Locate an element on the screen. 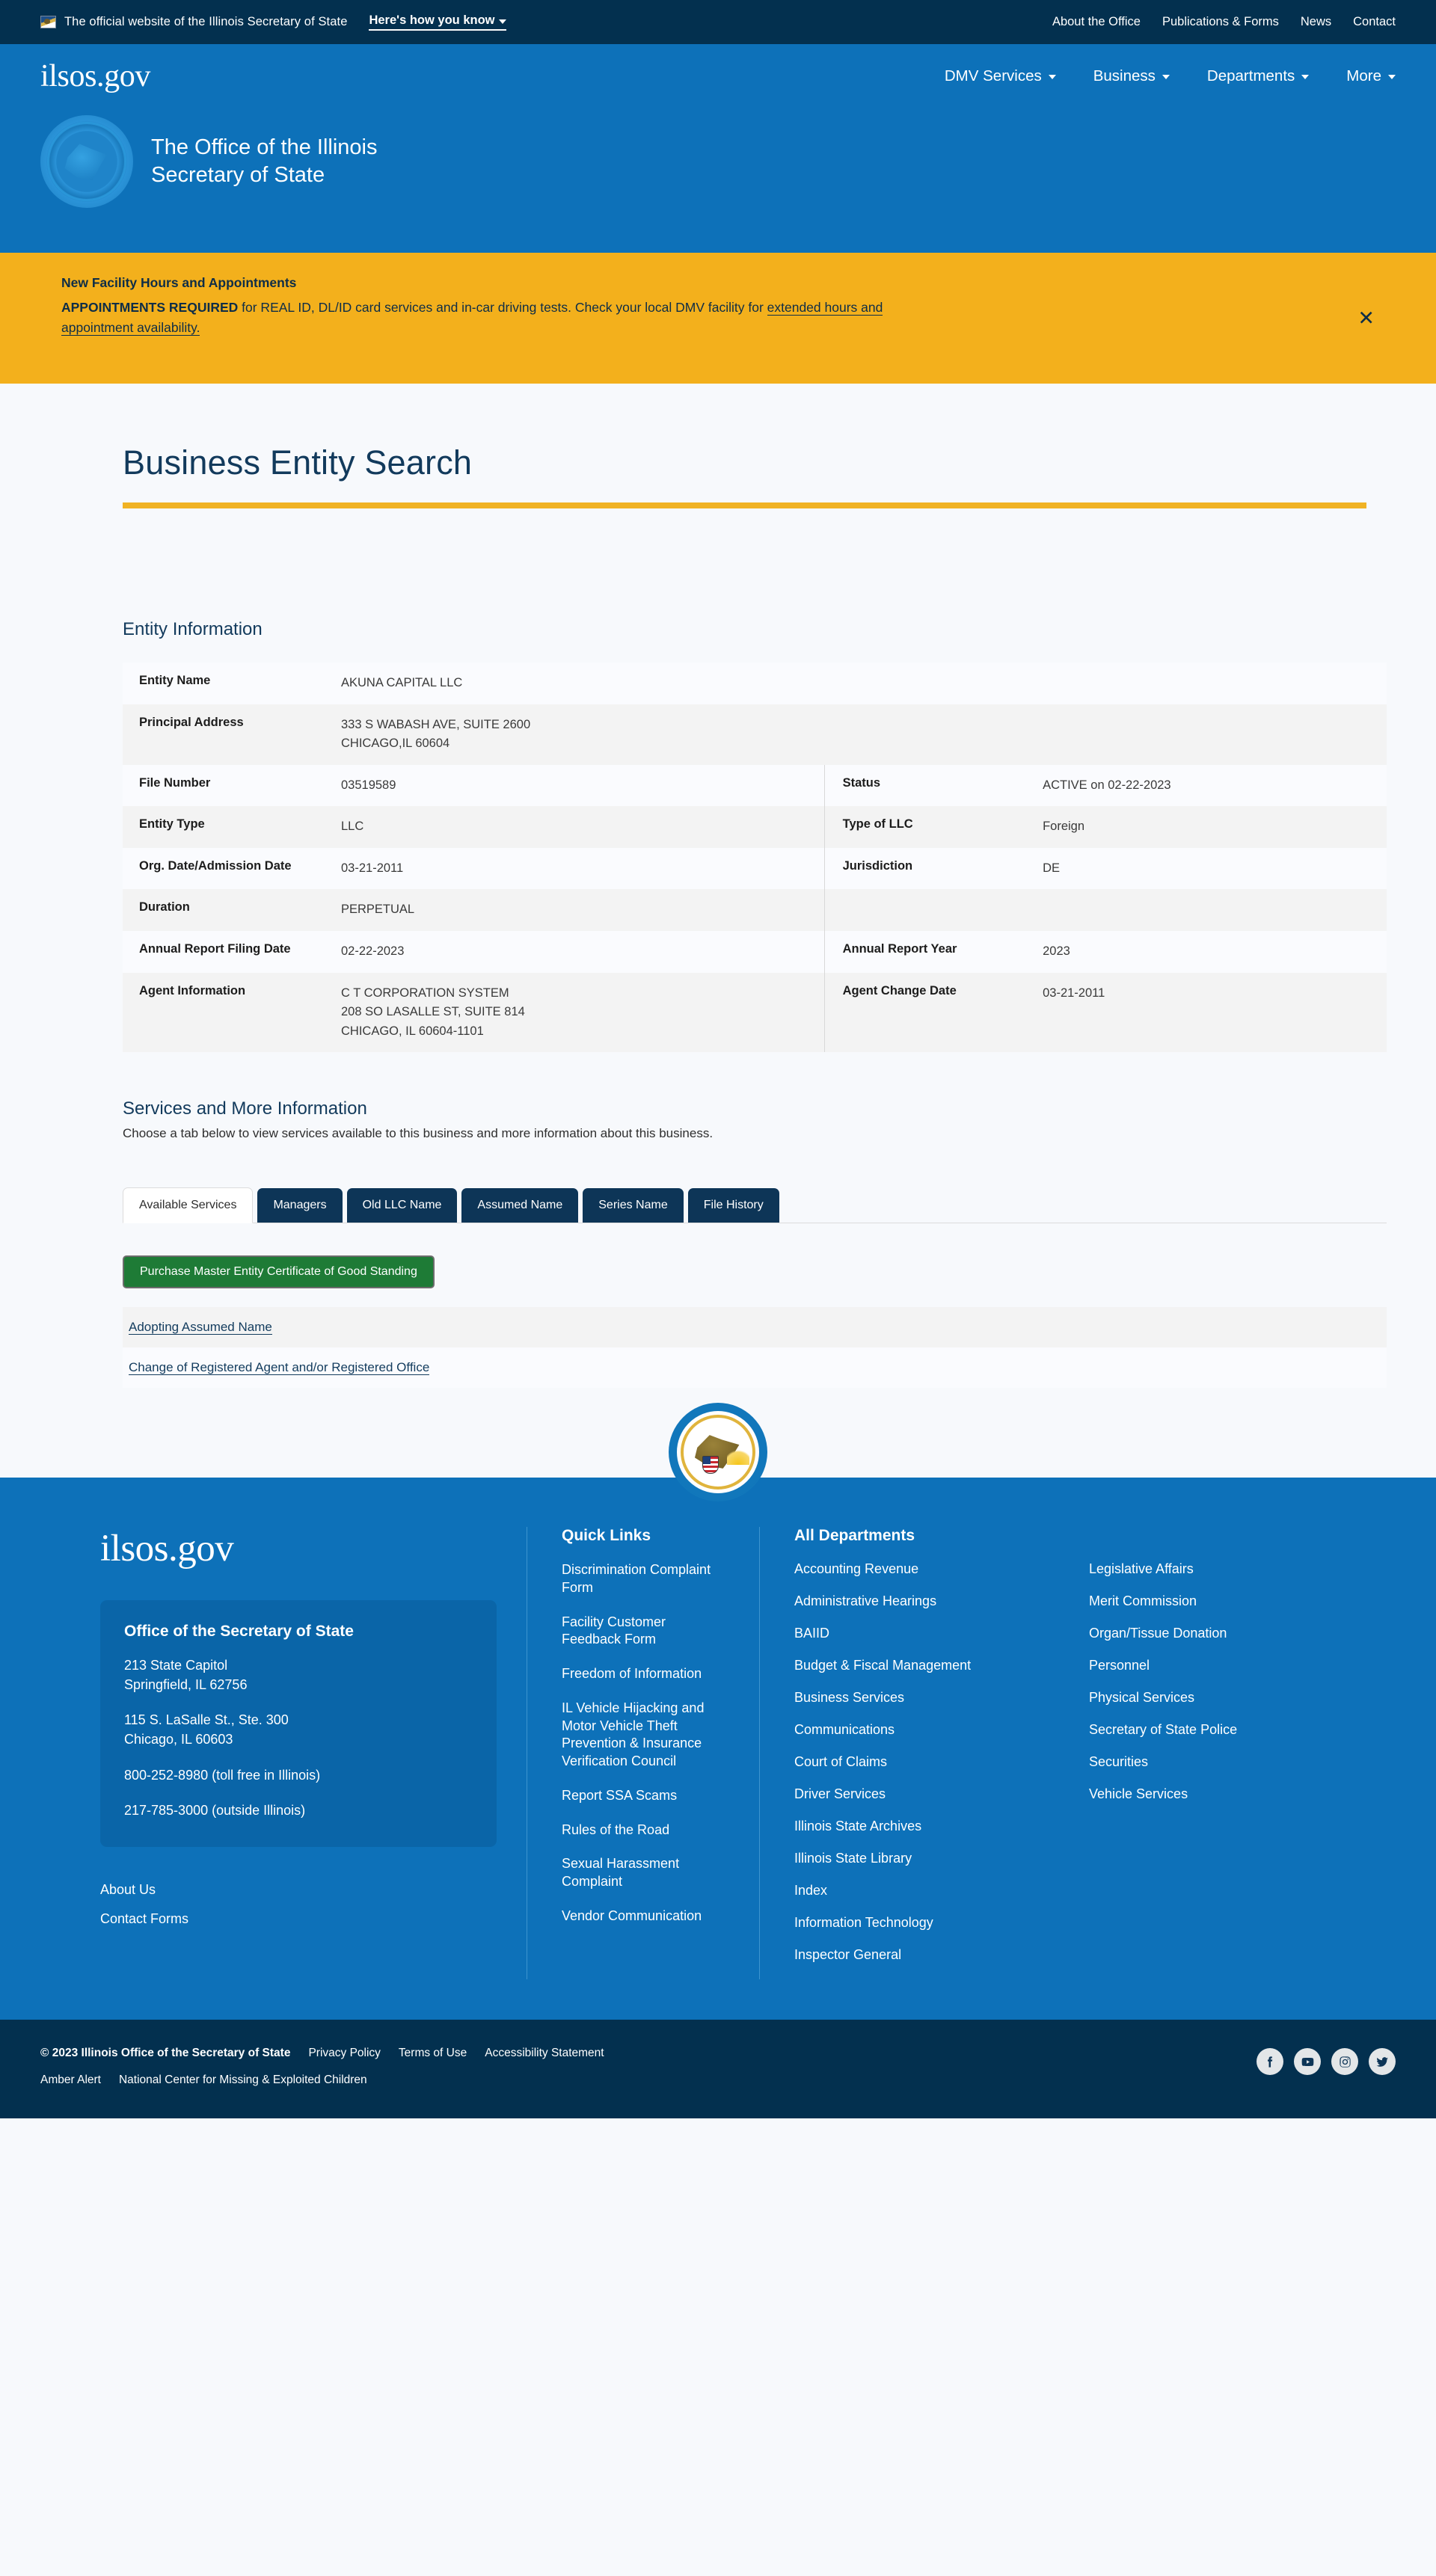 This screenshot has height=2576, width=1436. utility-link-news: News is located at coordinates (1316, 22).